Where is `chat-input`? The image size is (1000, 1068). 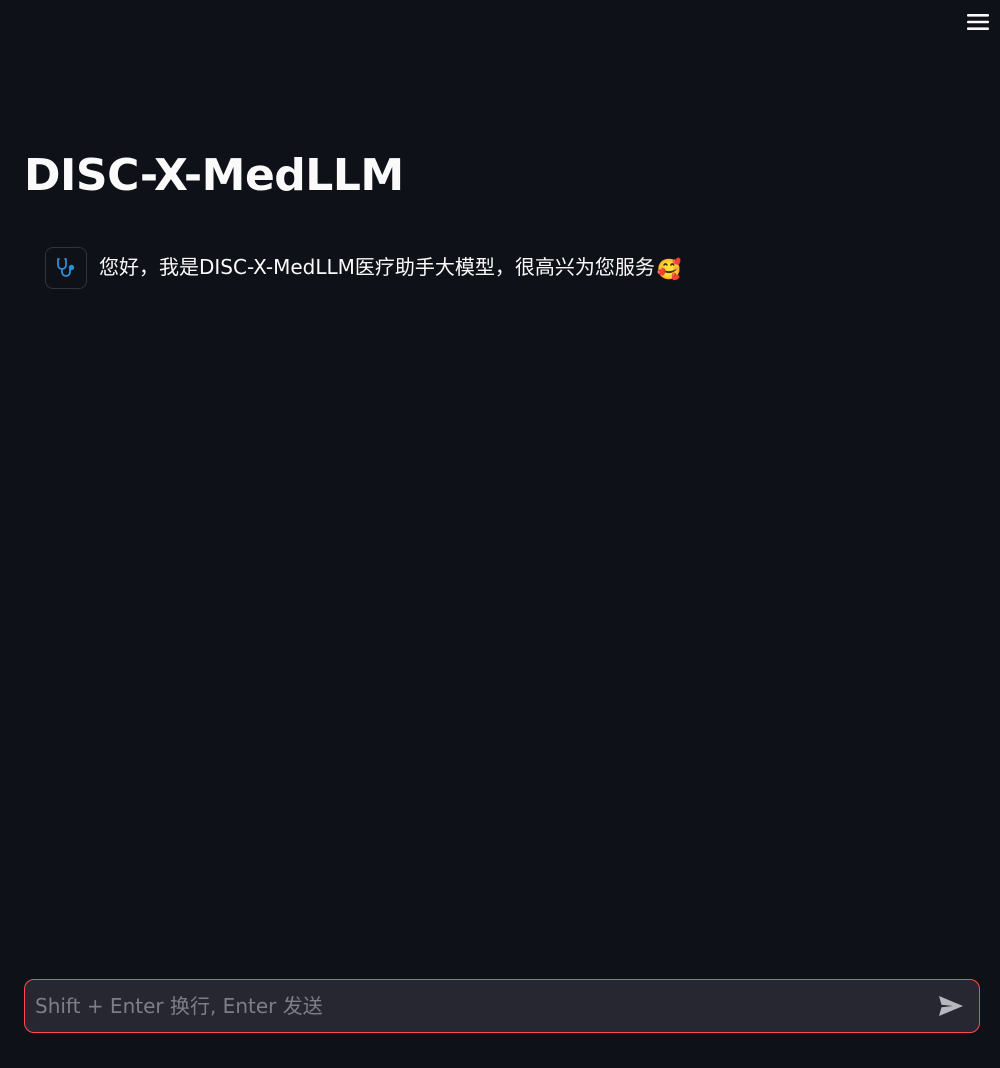
chat-input is located at coordinates (474, 1006).